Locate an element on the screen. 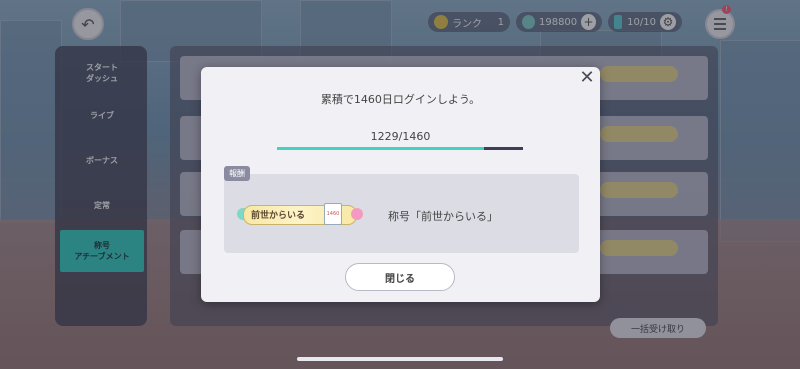 The height and width of the screenshot is (369, 800). reward-name: 称号「前世からいる」 is located at coordinates (443, 216).